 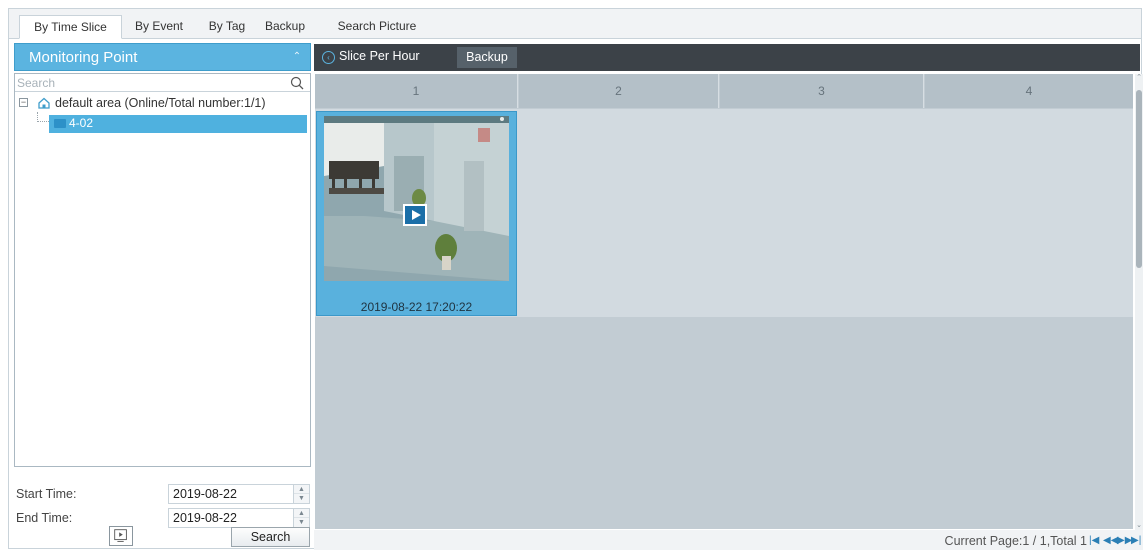 What do you see at coordinates (205, 518) in the screenshot?
I see `end-time-value: 2019-08-22` at bounding box center [205, 518].